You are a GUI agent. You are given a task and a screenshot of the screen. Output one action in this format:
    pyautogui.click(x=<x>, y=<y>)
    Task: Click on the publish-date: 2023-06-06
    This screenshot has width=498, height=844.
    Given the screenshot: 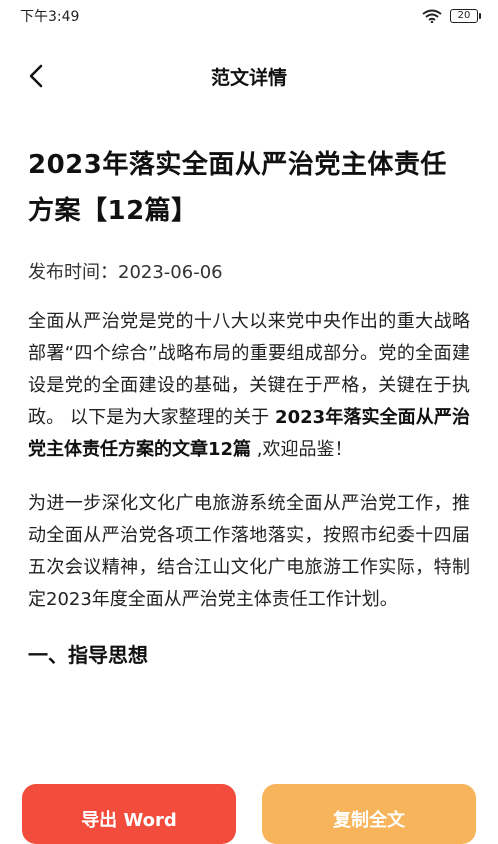 What is the action you would take?
    pyautogui.click(x=170, y=272)
    